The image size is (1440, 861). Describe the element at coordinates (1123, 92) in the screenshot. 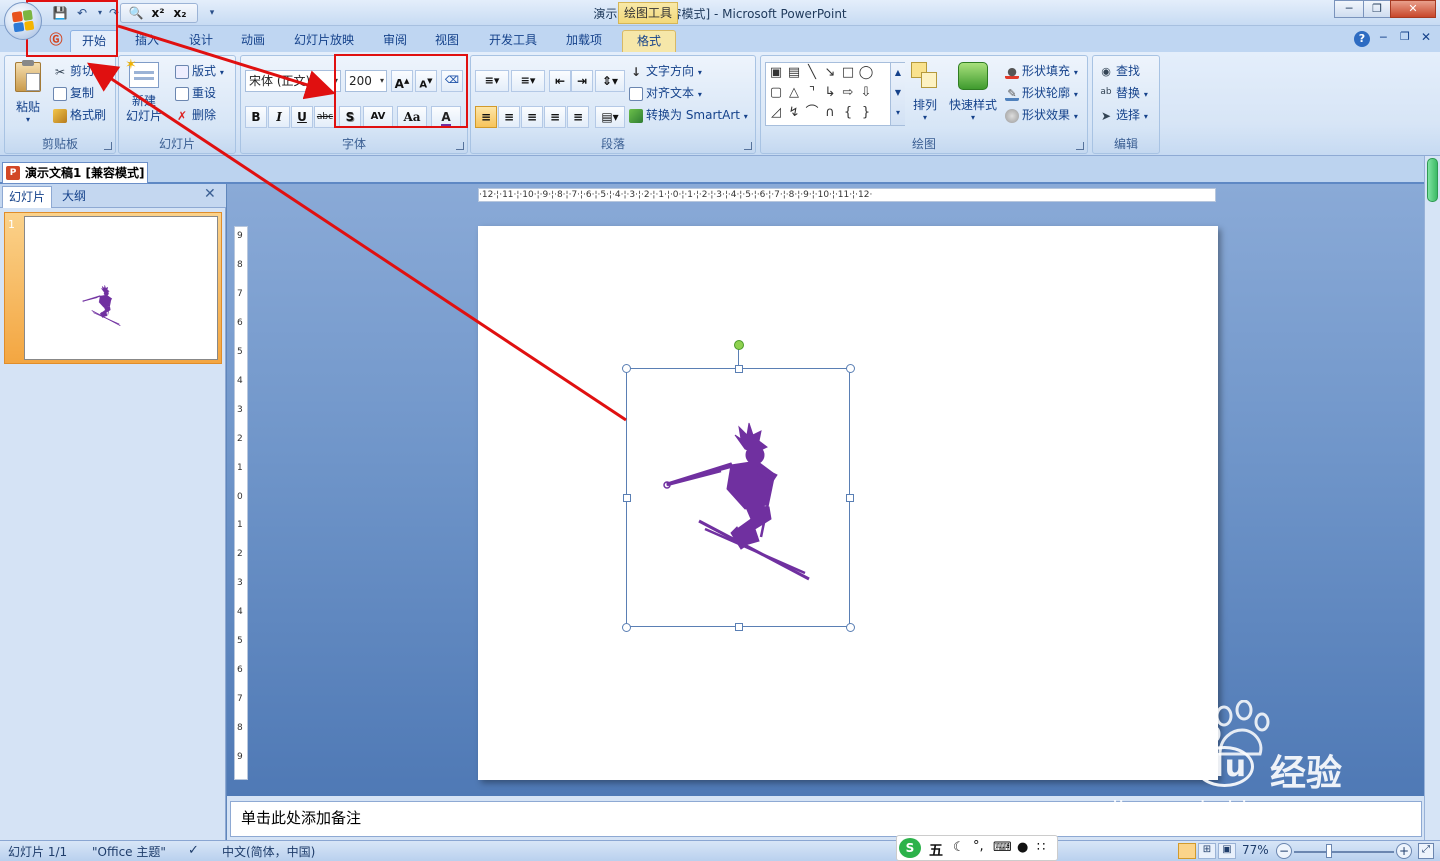

I see `replace-button: ab 替换 ▾` at that location.